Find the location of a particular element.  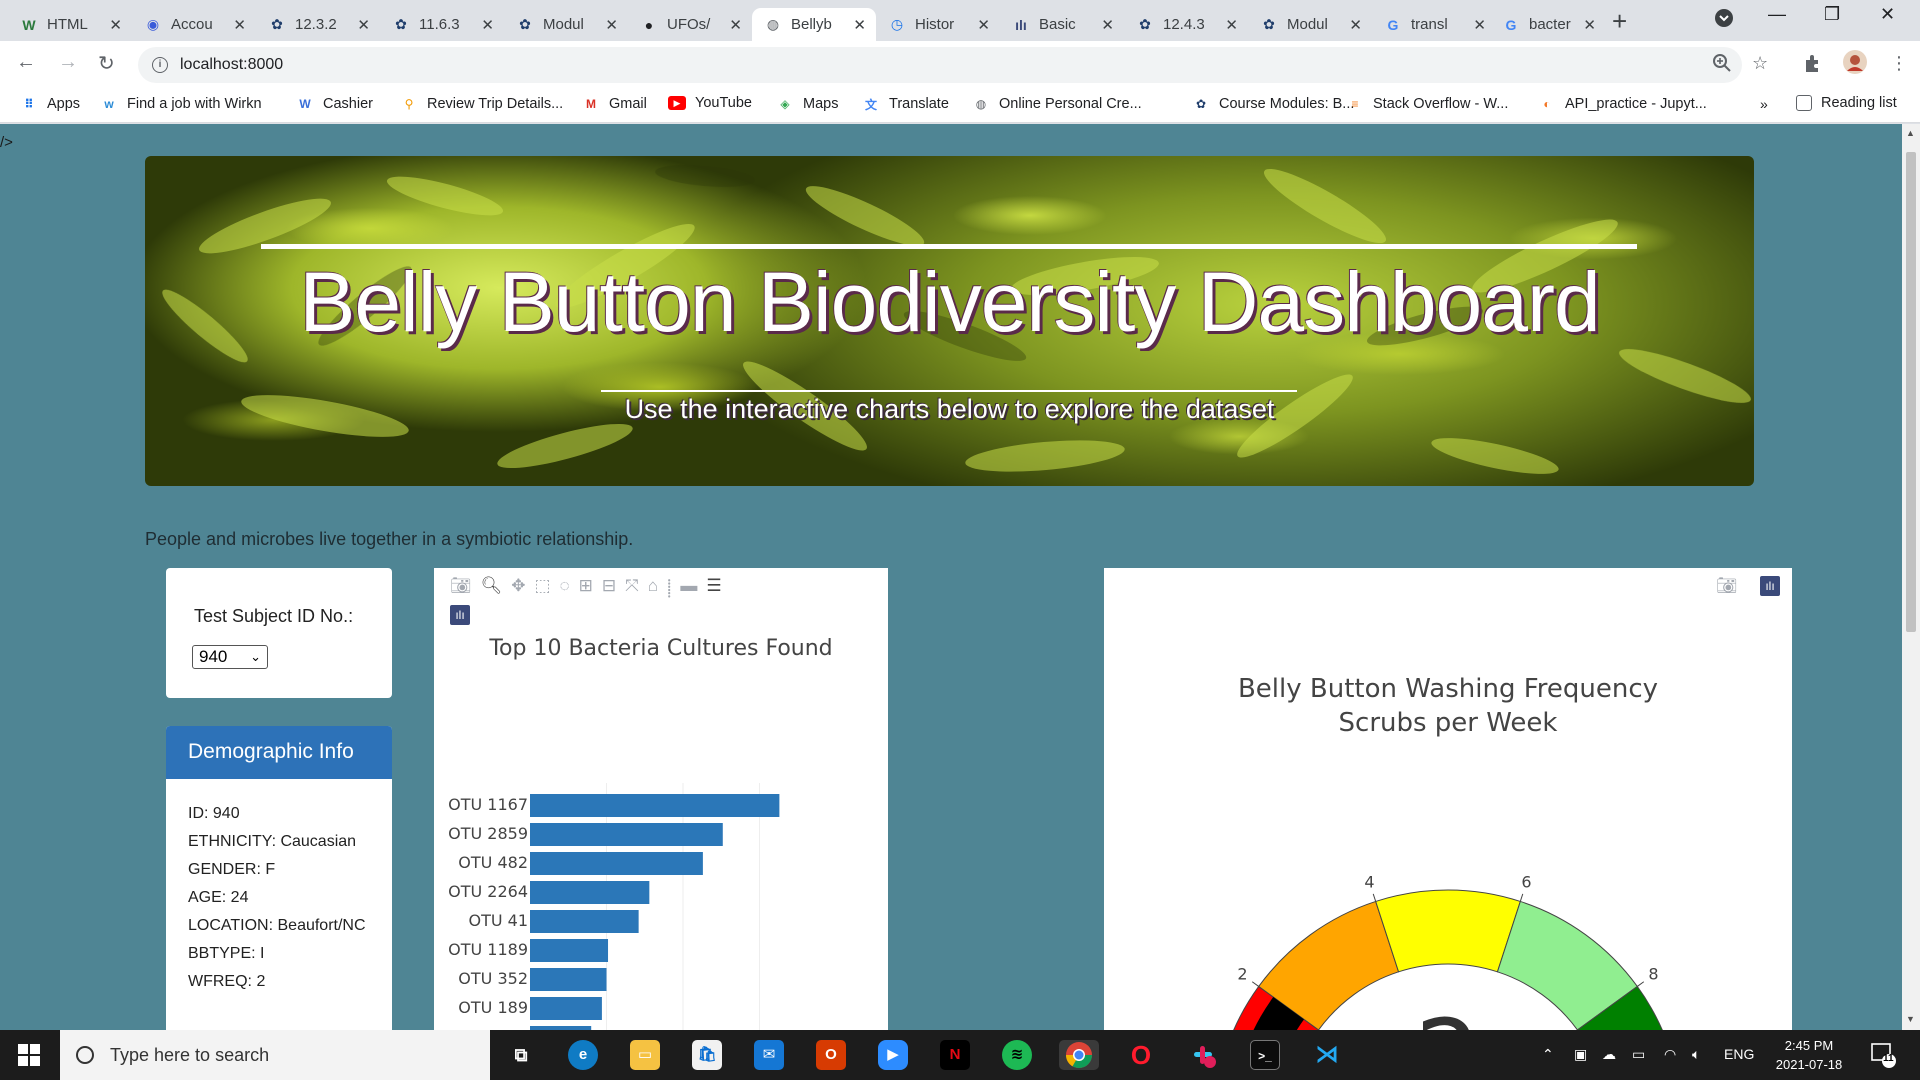

browser-tab: ✿ 12.3.2 ✕ is located at coordinates (318, 24).